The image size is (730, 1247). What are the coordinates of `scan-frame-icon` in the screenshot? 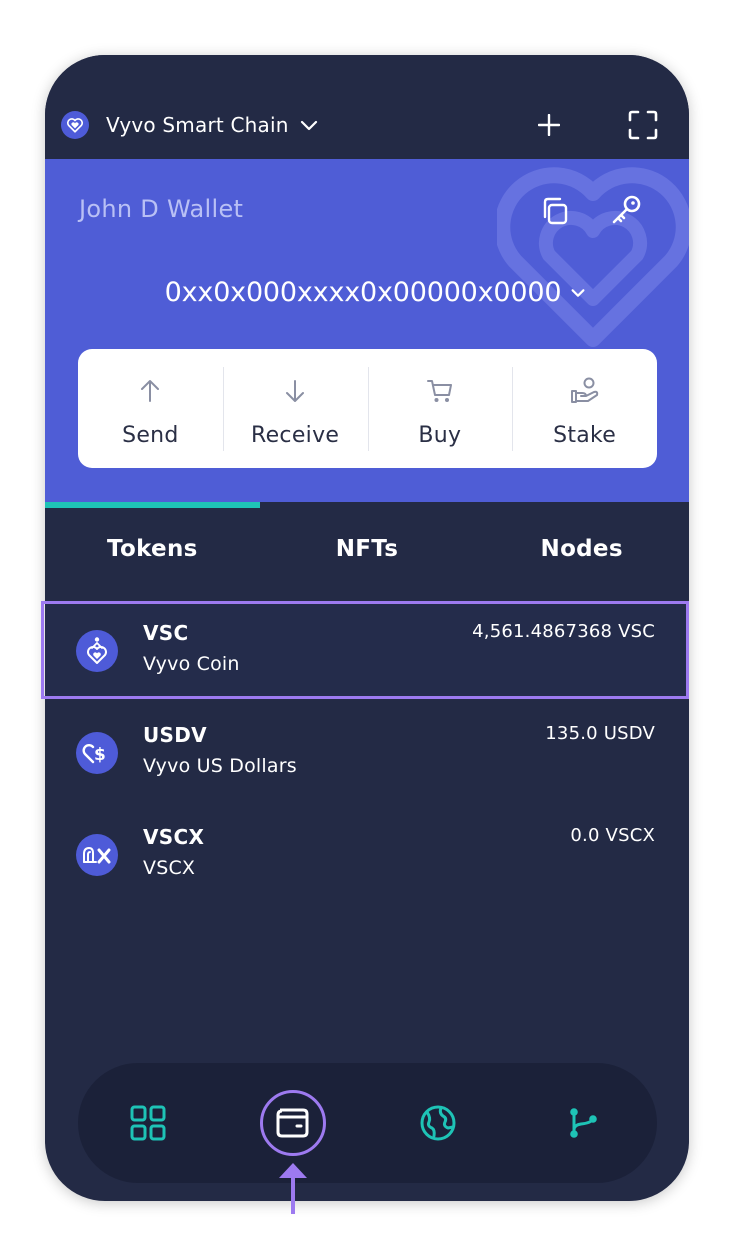 It's located at (643, 125).